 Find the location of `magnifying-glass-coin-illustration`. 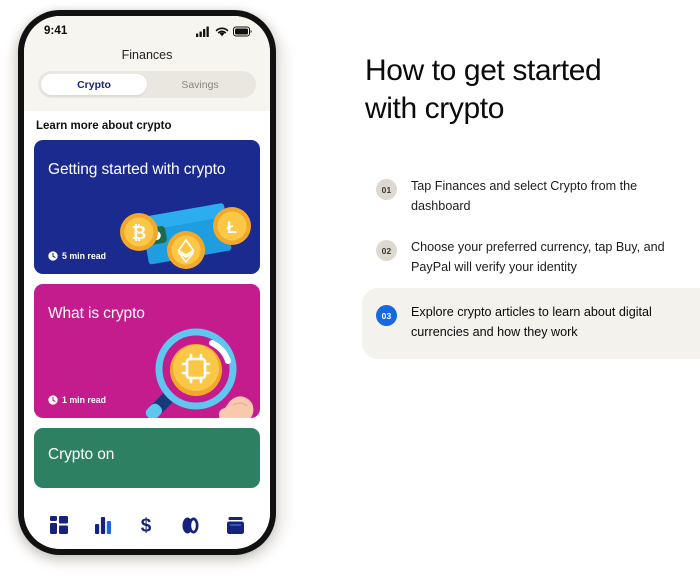

magnifying-glass-coin-illustration is located at coordinates (199, 373).